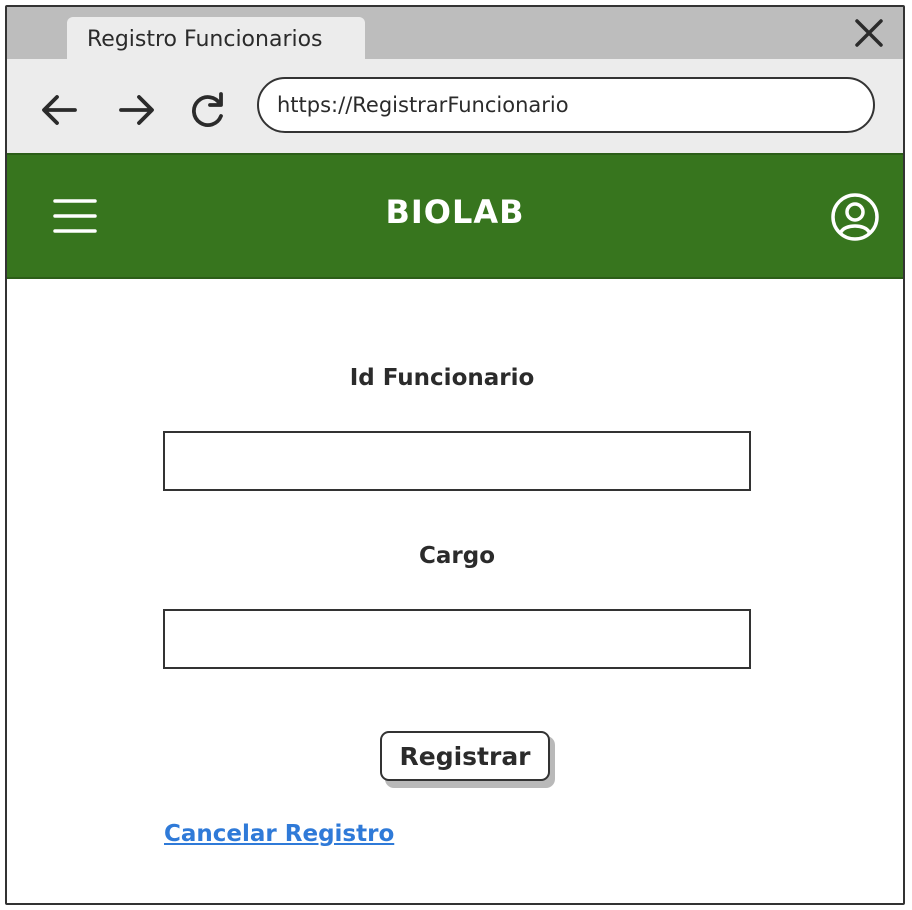  I want to click on url-text: https://RegistrarFuncionario, so click(423, 105).